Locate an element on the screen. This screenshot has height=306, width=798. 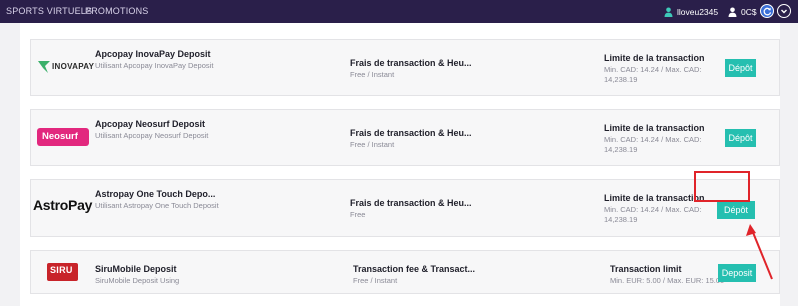
limit-header: Transaction limit is located at coordinates (646, 269).